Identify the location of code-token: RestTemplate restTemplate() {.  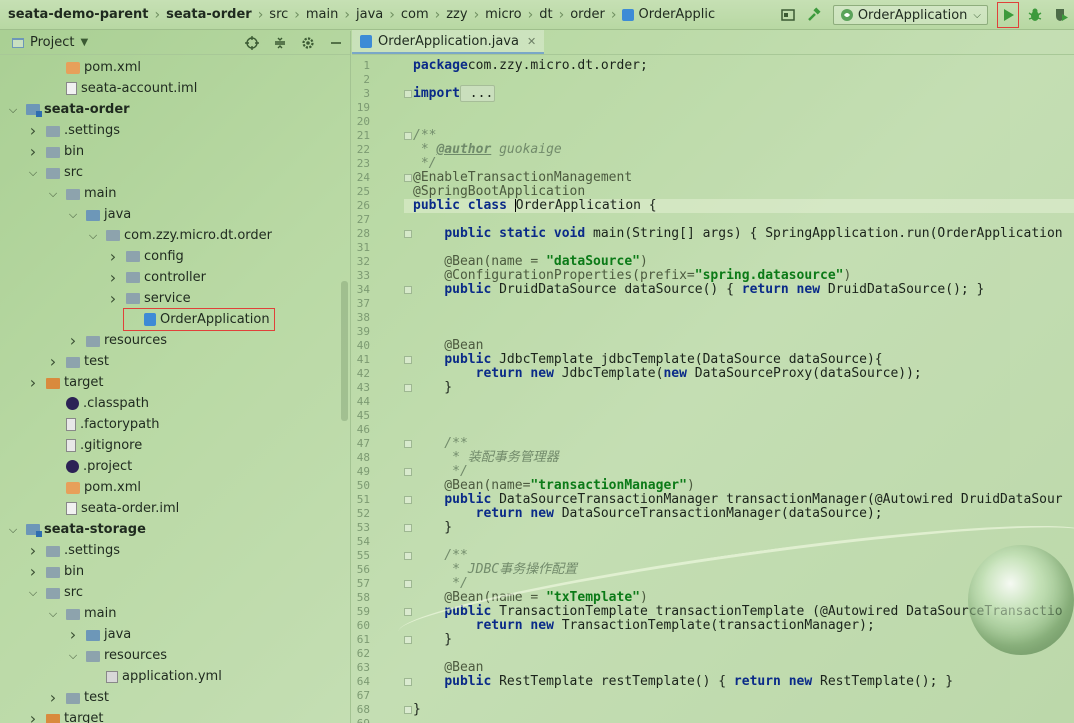
(616, 681).